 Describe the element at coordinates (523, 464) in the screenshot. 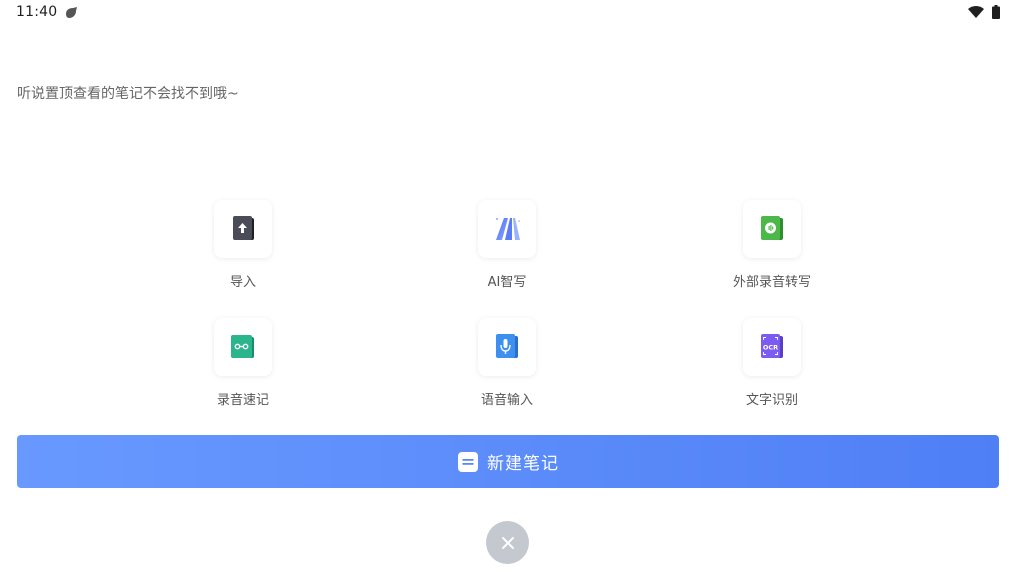

I see `new-note-label: 新建笔记` at that location.